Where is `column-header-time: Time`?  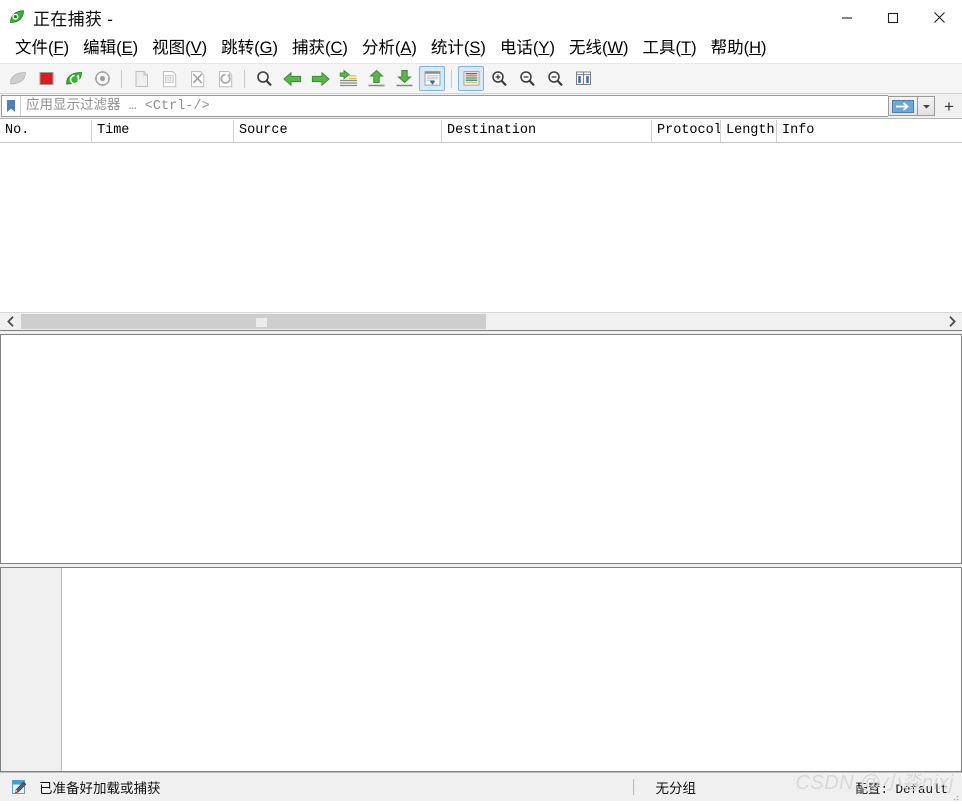
column-header-time: Time is located at coordinates (163, 130).